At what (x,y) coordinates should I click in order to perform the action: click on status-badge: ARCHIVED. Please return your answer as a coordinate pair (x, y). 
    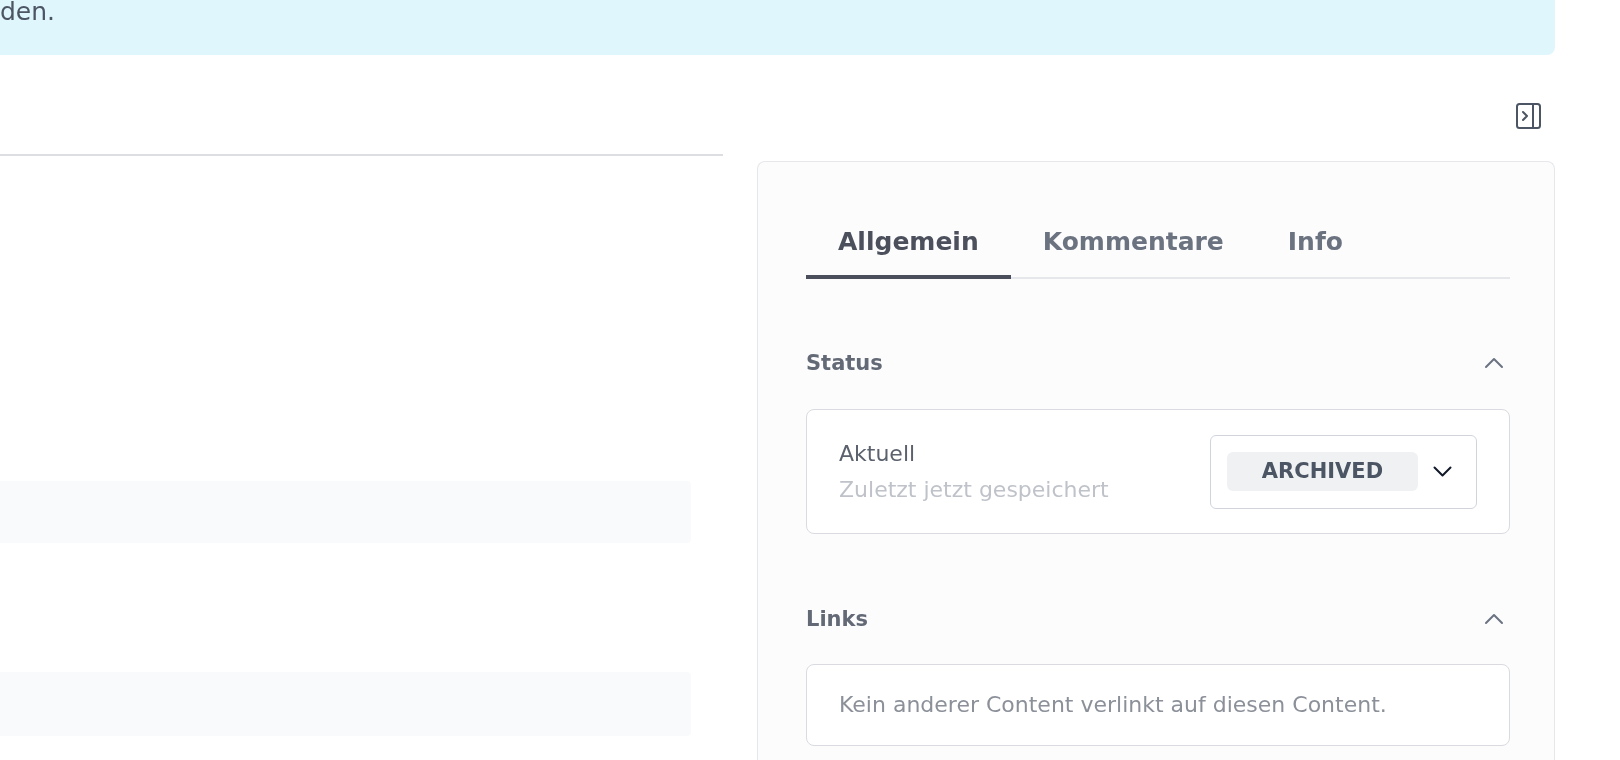
    Looking at the image, I should click on (1322, 471).